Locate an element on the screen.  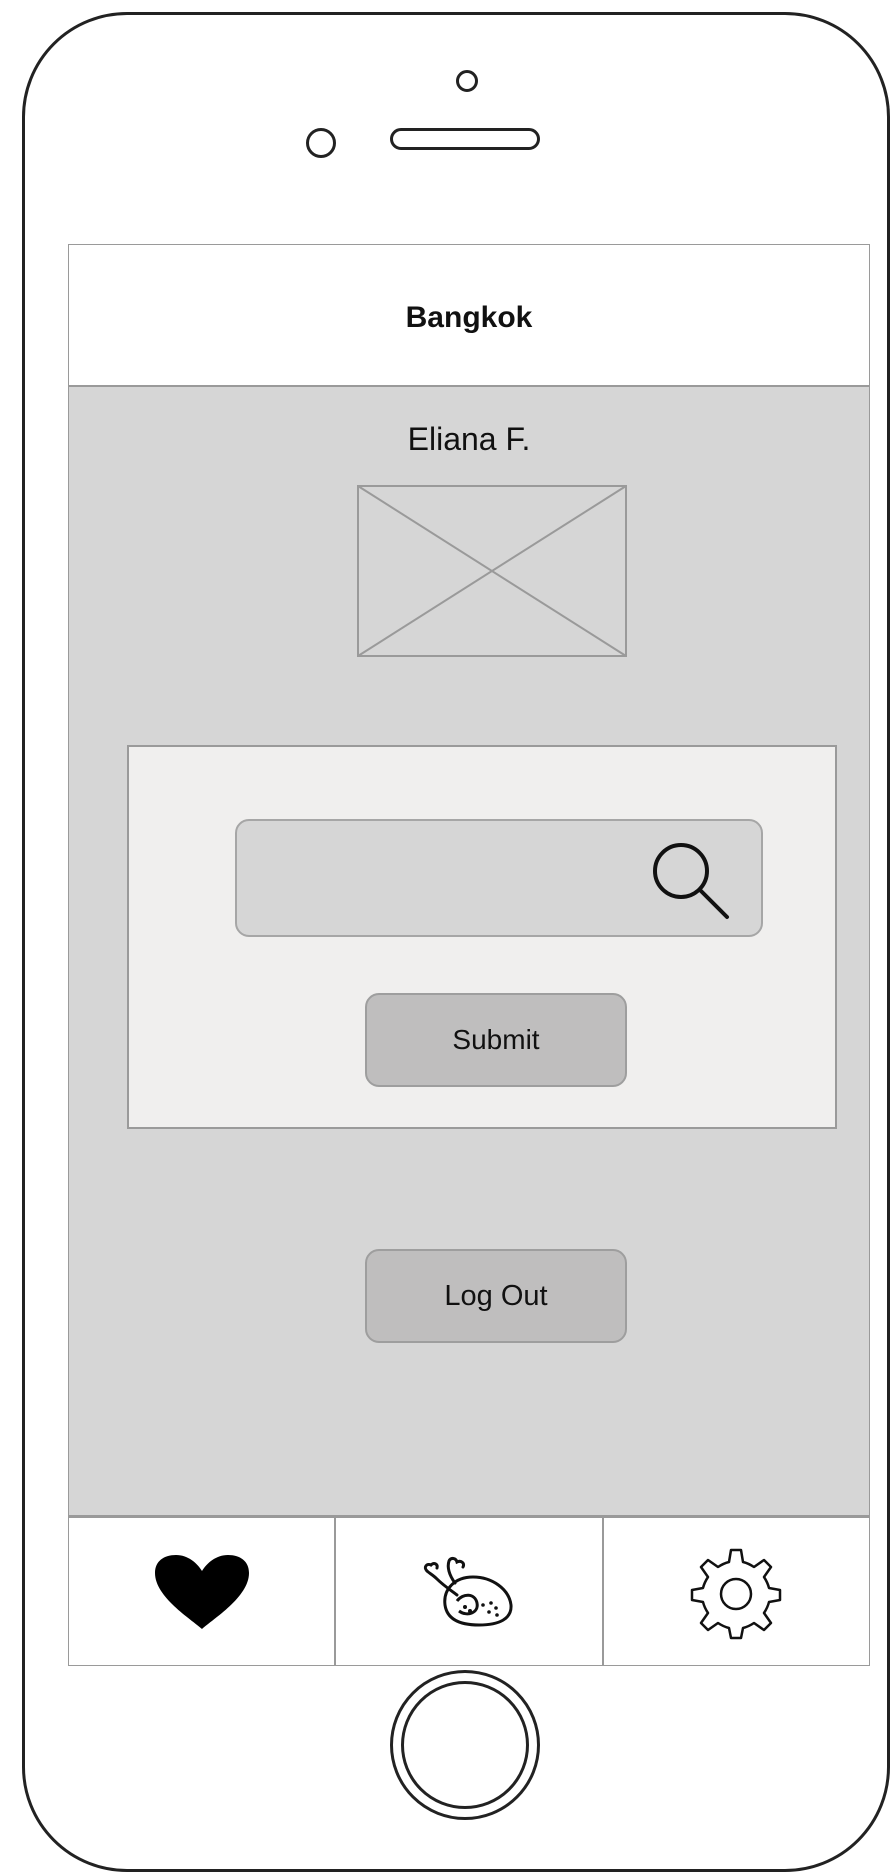
tab-bar is located at coordinates (469, 1590).